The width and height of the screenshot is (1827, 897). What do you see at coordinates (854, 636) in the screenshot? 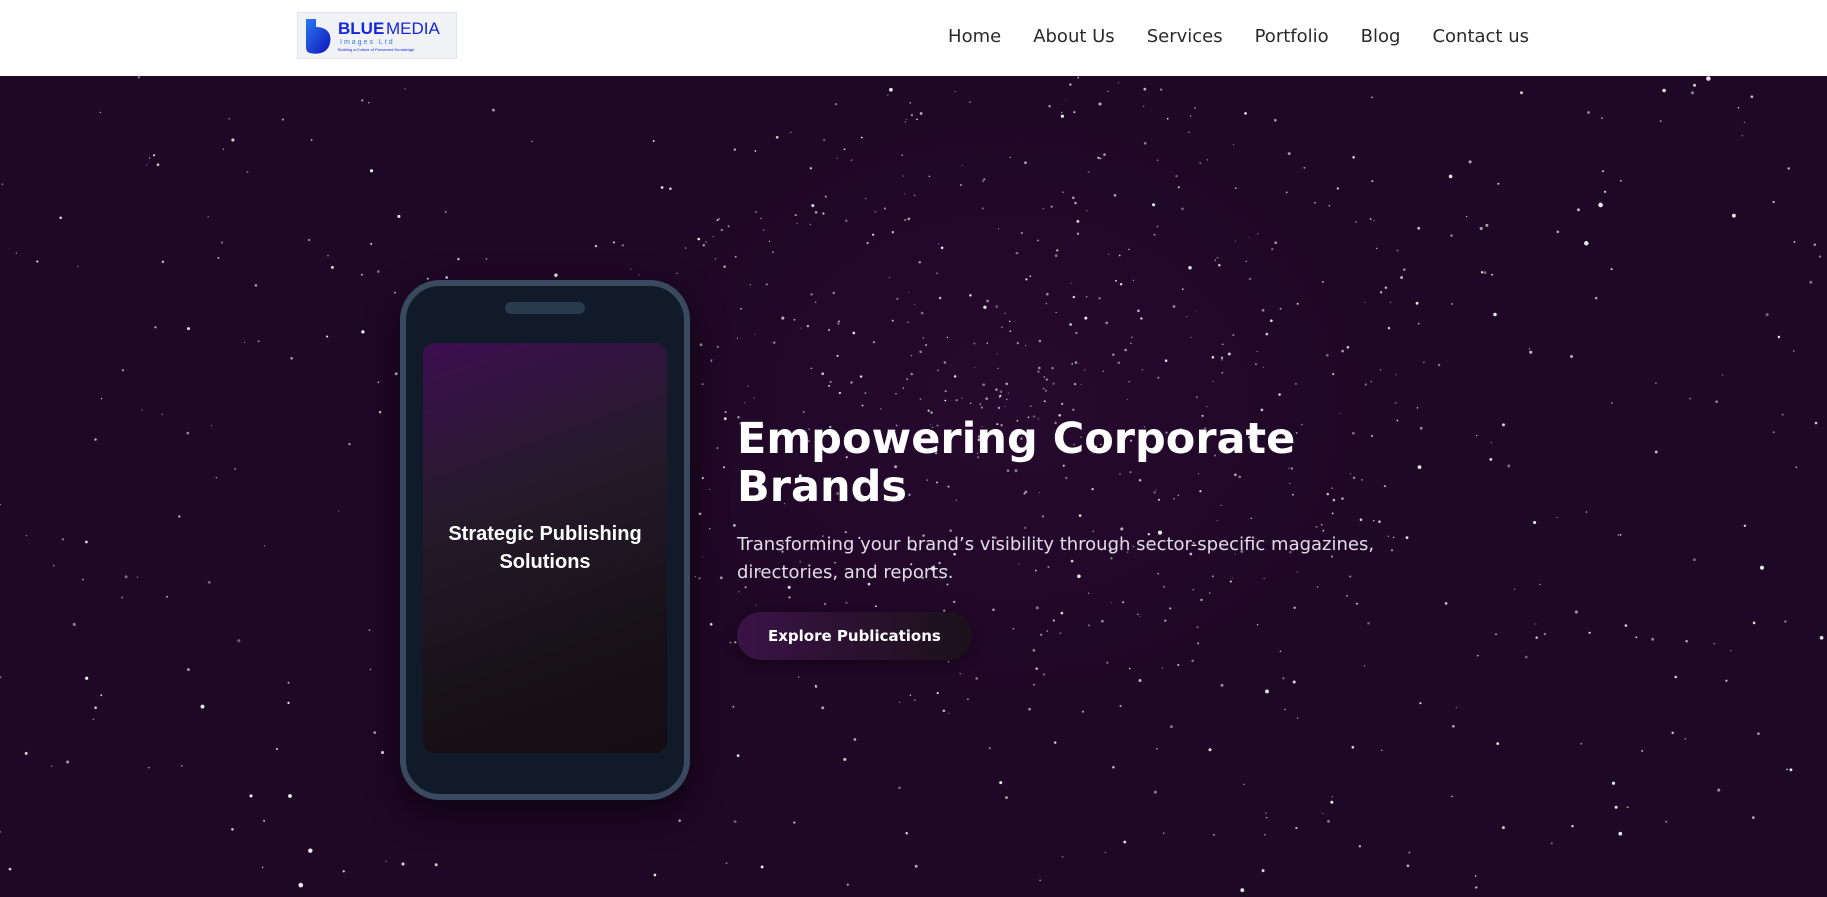
I see `explore-publications-button: Explore Publications` at bounding box center [854, 636].